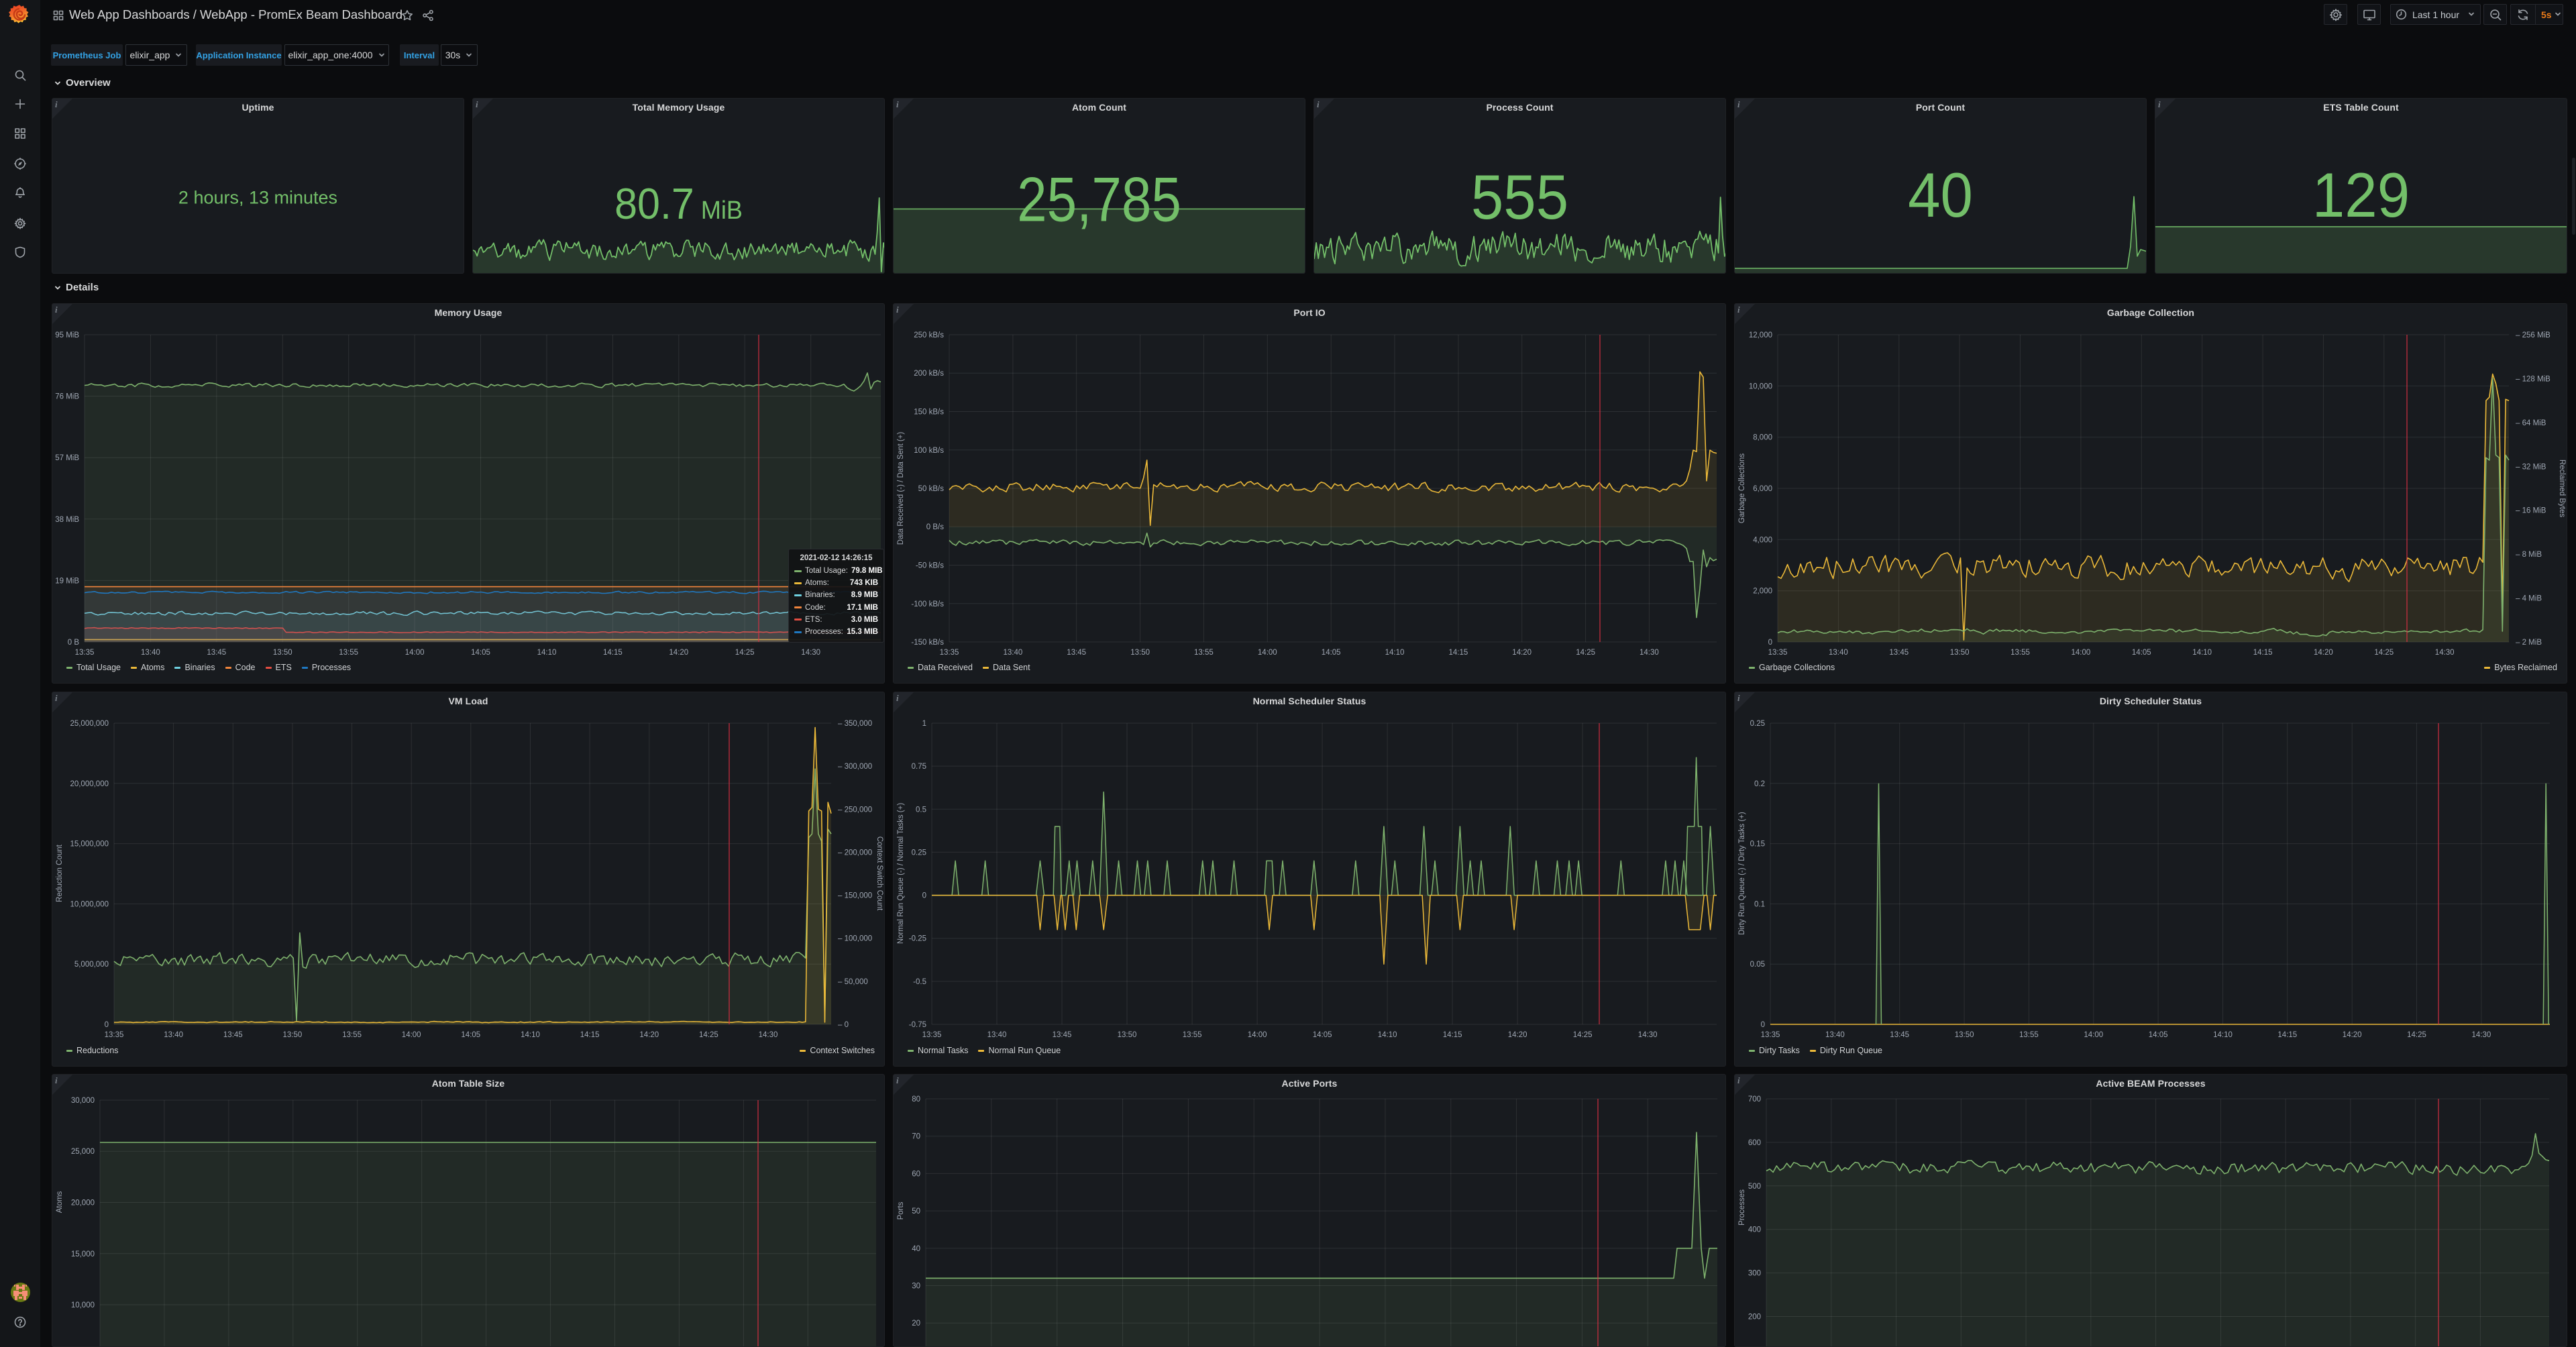 The height and width of the screenshot is (1347, 2576). Describe the element at coordinates (919, 853) in the screenshot. I see `svg-text: 0.25` at that location.